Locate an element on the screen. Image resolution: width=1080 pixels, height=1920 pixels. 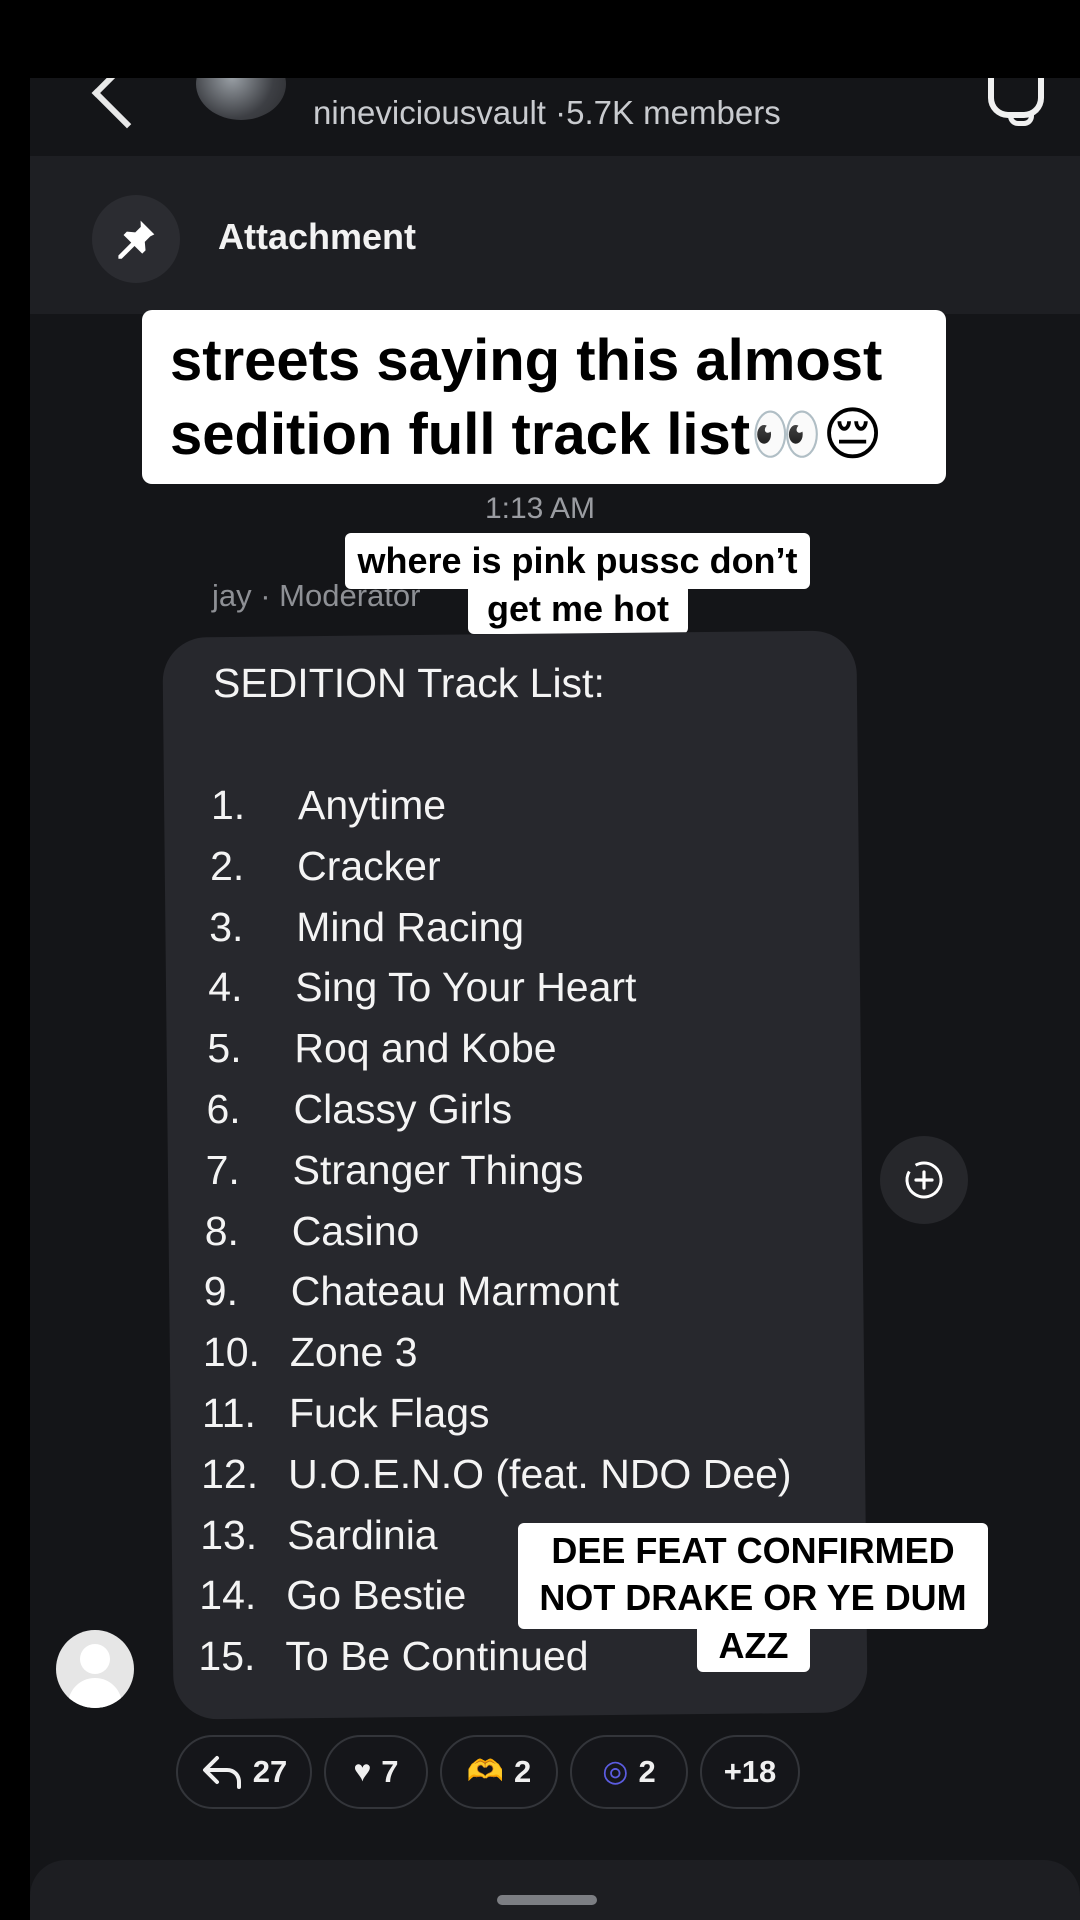
track-number: 9. is located at coordinates (220, 1291).